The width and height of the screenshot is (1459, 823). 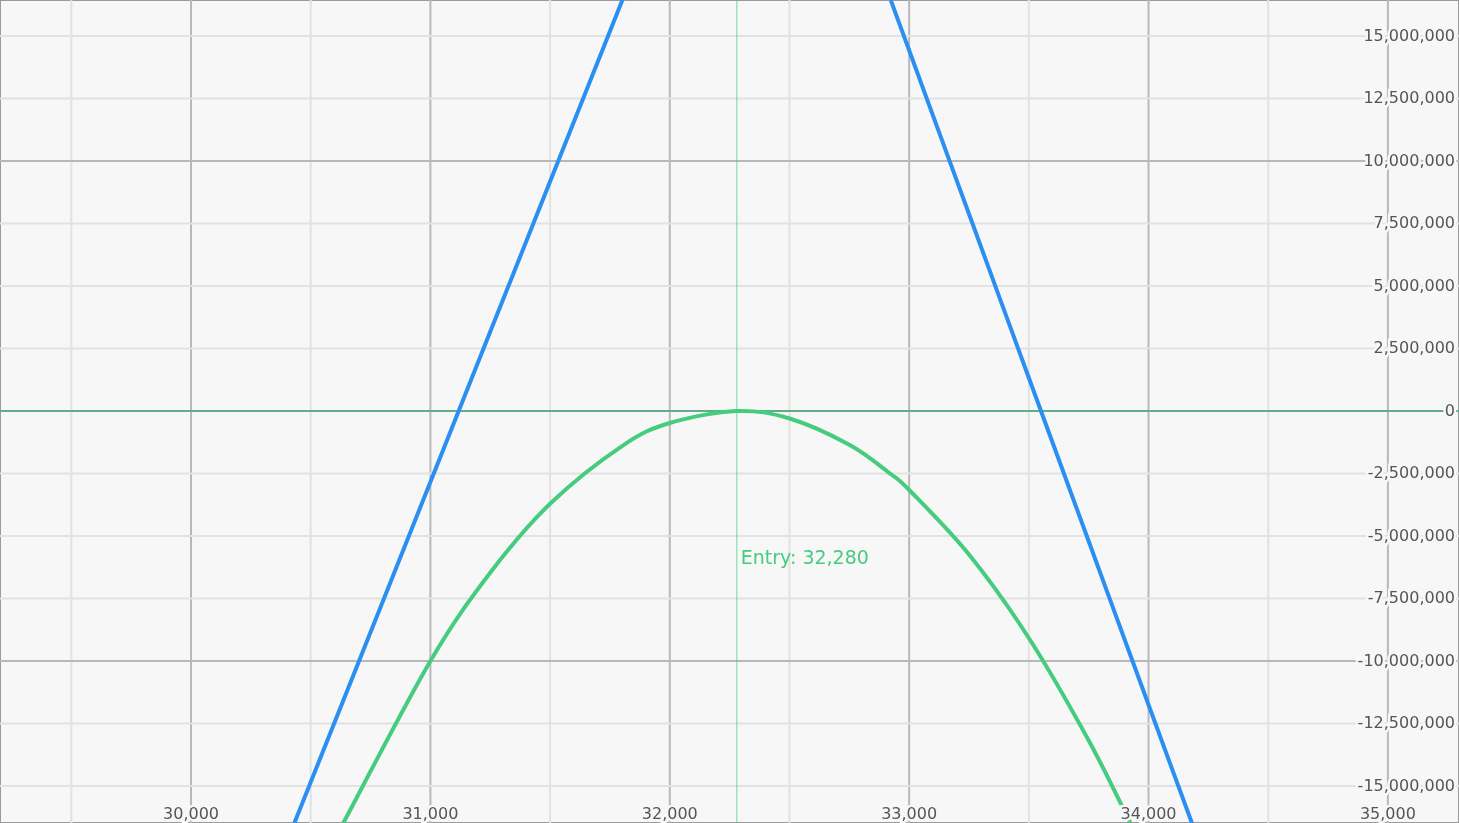 I want to click on axis-tick-label: -7,500,000, so click(x=1411, y=597).